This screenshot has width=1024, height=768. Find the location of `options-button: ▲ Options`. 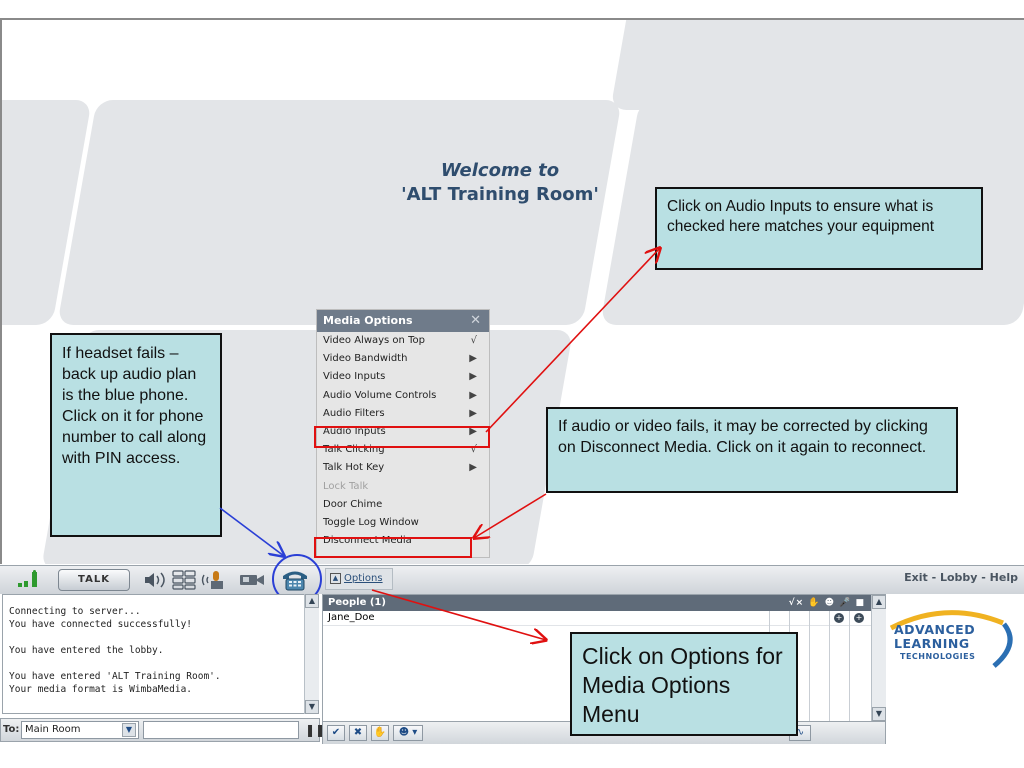

options-button: ▲ Options is located at coordinates (359, 579).